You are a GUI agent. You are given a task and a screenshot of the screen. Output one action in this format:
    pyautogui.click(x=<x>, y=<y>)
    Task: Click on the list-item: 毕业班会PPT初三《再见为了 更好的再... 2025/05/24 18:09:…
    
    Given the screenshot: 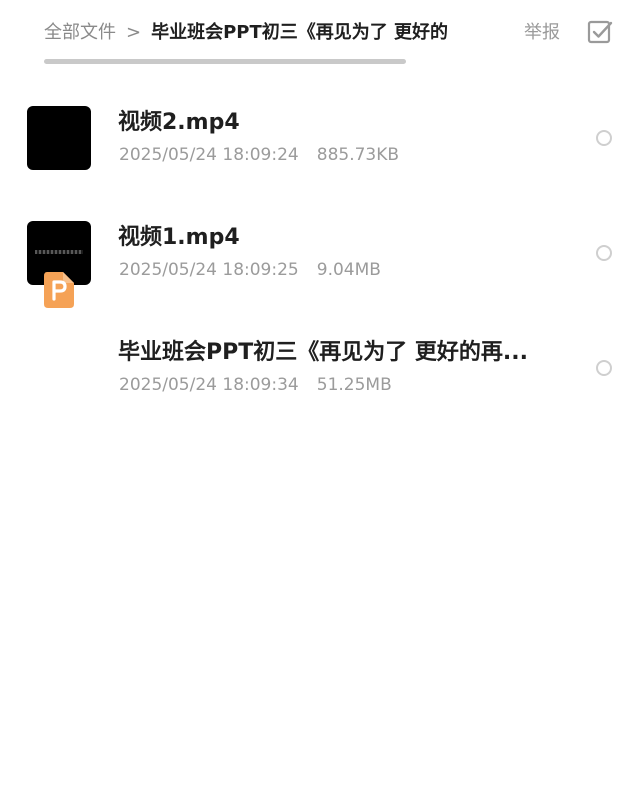 What is the action you would take?
    pyautogui.click(x=320, y=367)
    